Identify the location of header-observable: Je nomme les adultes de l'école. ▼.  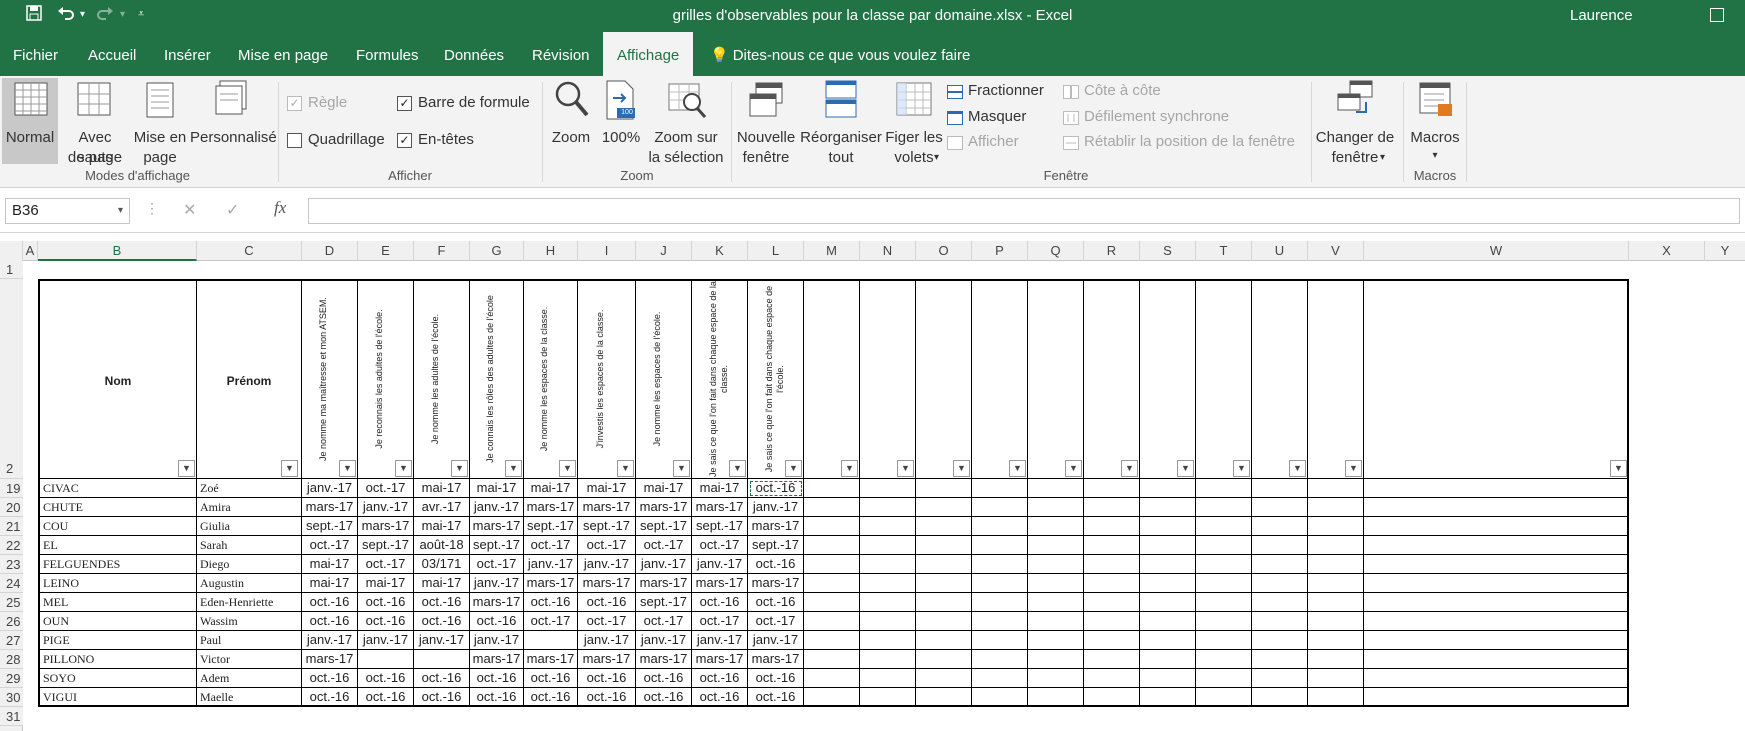
(442, 379).